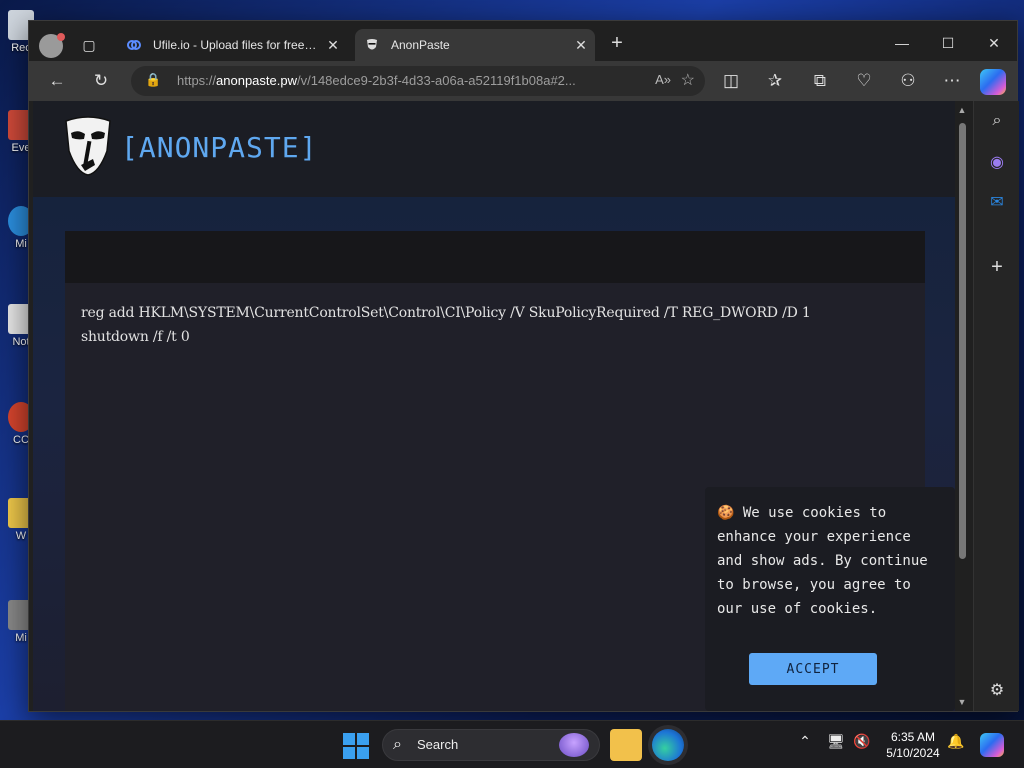 The image size is (1024, 768). Describe the element at coordinates (397, 744) in the screenshot. I see `search-icon: ⌕` at that location.